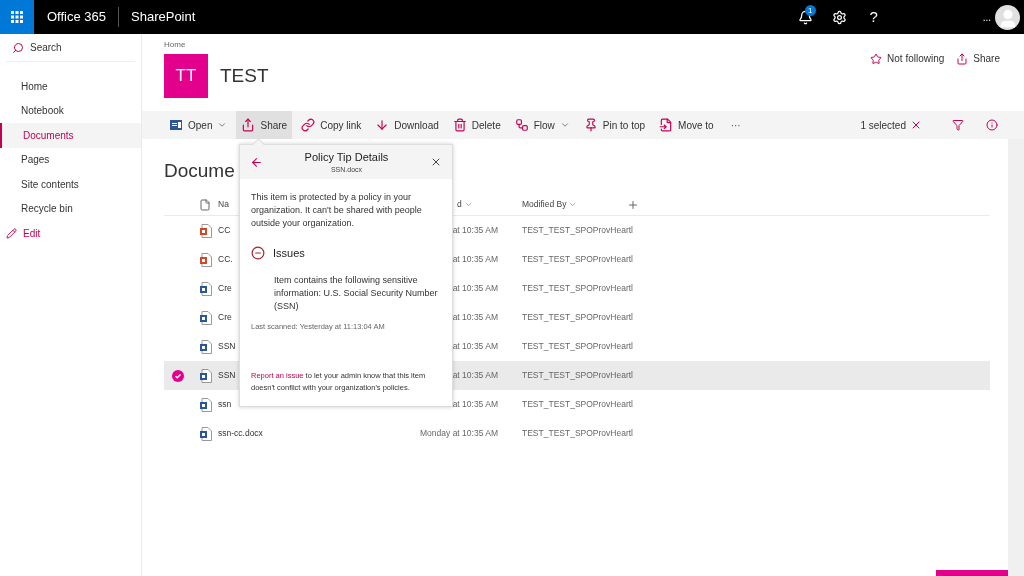 This screenshot has width=1024, height=576. I want to click on search-icon, so click(18, 47).